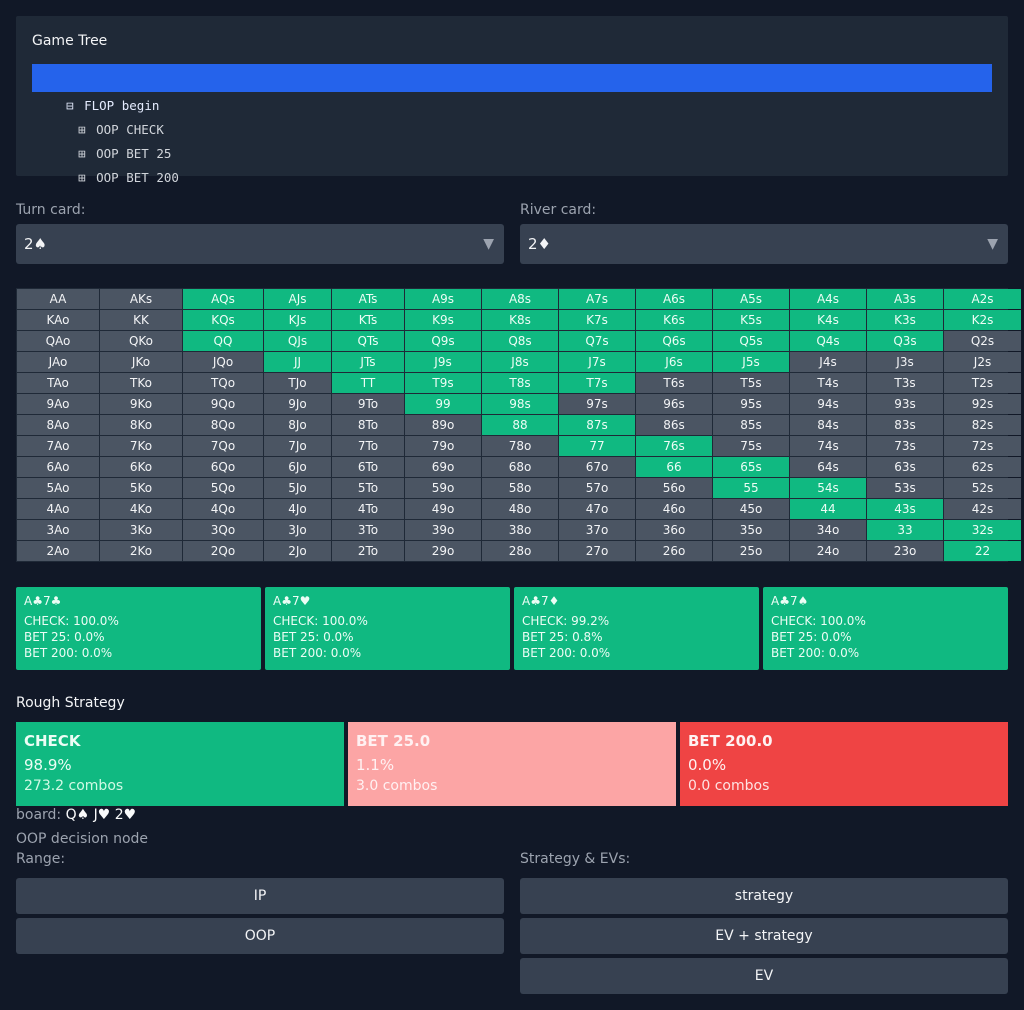 This screenshot has height=1010, width=1024. I want to click on hand-cell: K9s, so click(443, 320).